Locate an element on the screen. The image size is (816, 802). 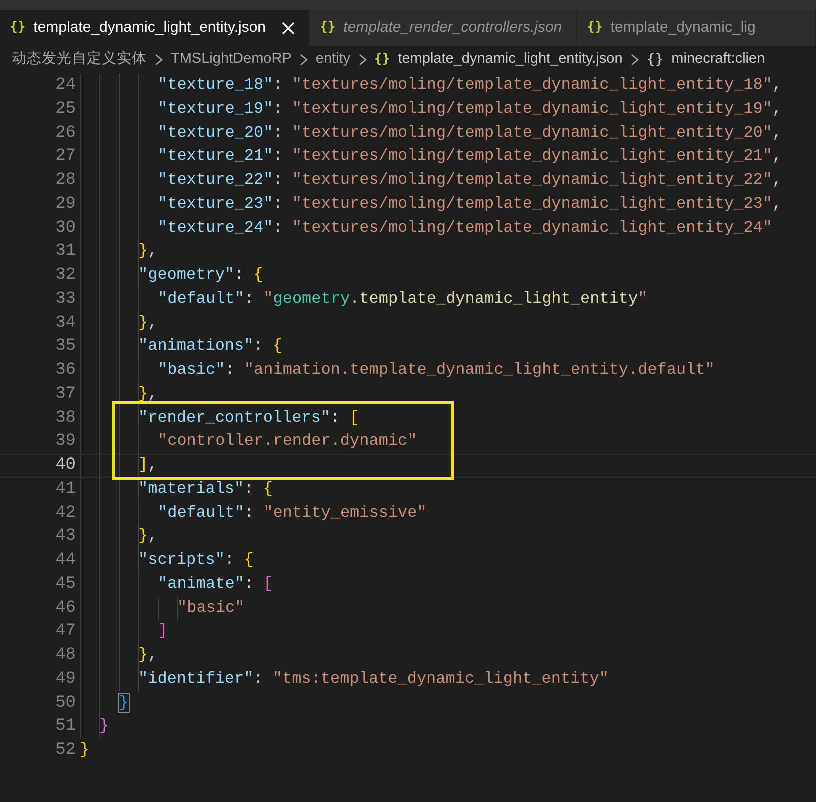
line-number: 31 is located at coordinates (65, 252).